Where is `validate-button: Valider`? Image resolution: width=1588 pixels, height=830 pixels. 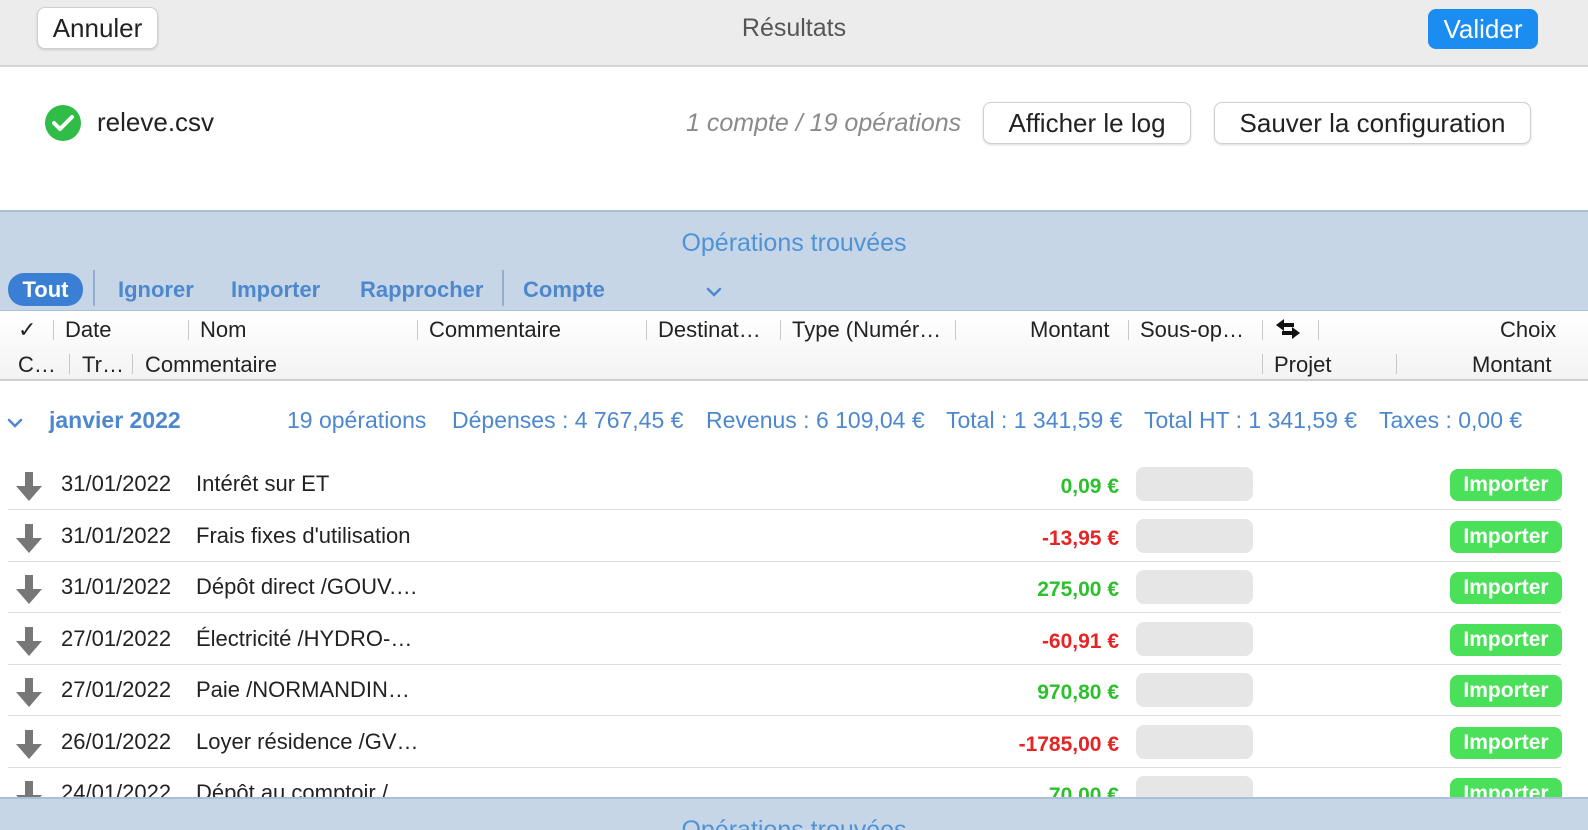 validate-button: Valider is located at coordinates (1483, 29).